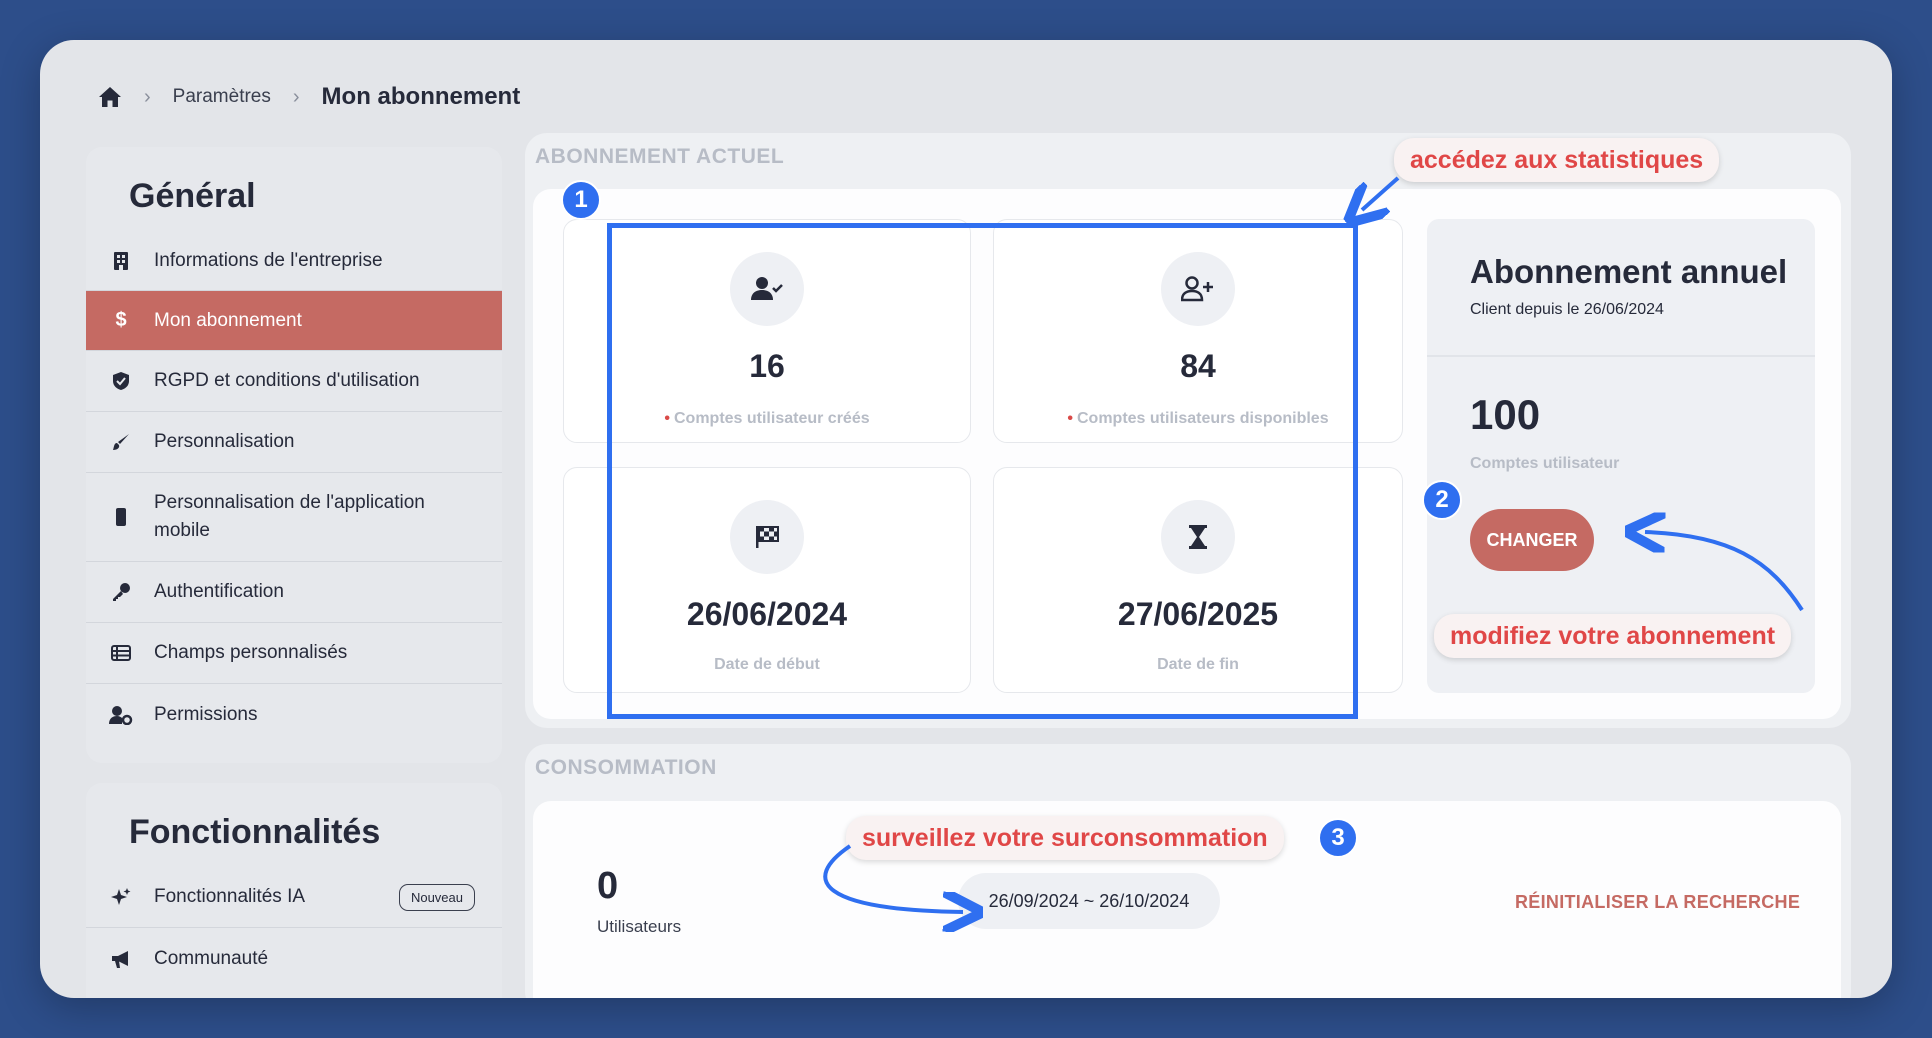 This screenshot has width=1932, height=1038. I want to click on arrow-to-change-button, so click(1724, 572).